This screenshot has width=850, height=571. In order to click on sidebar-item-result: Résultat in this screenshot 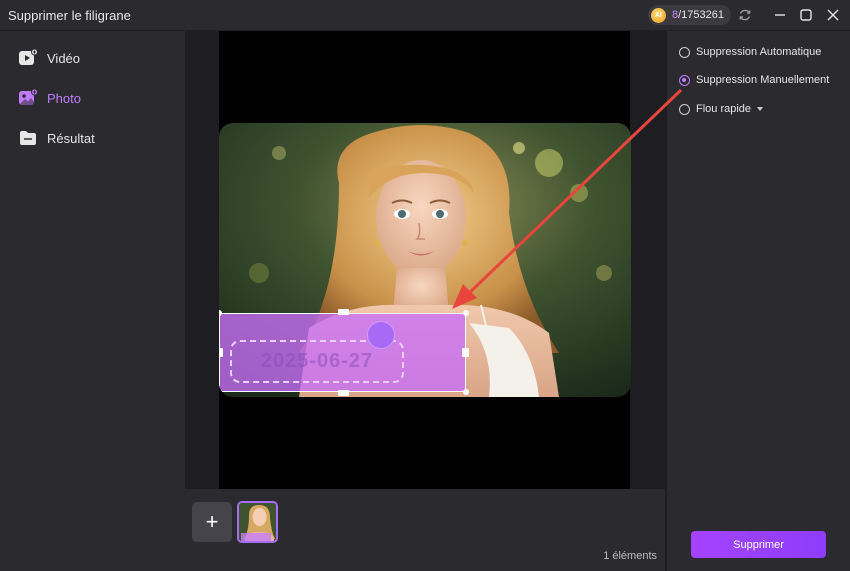, I will do `click(56, 138)`.